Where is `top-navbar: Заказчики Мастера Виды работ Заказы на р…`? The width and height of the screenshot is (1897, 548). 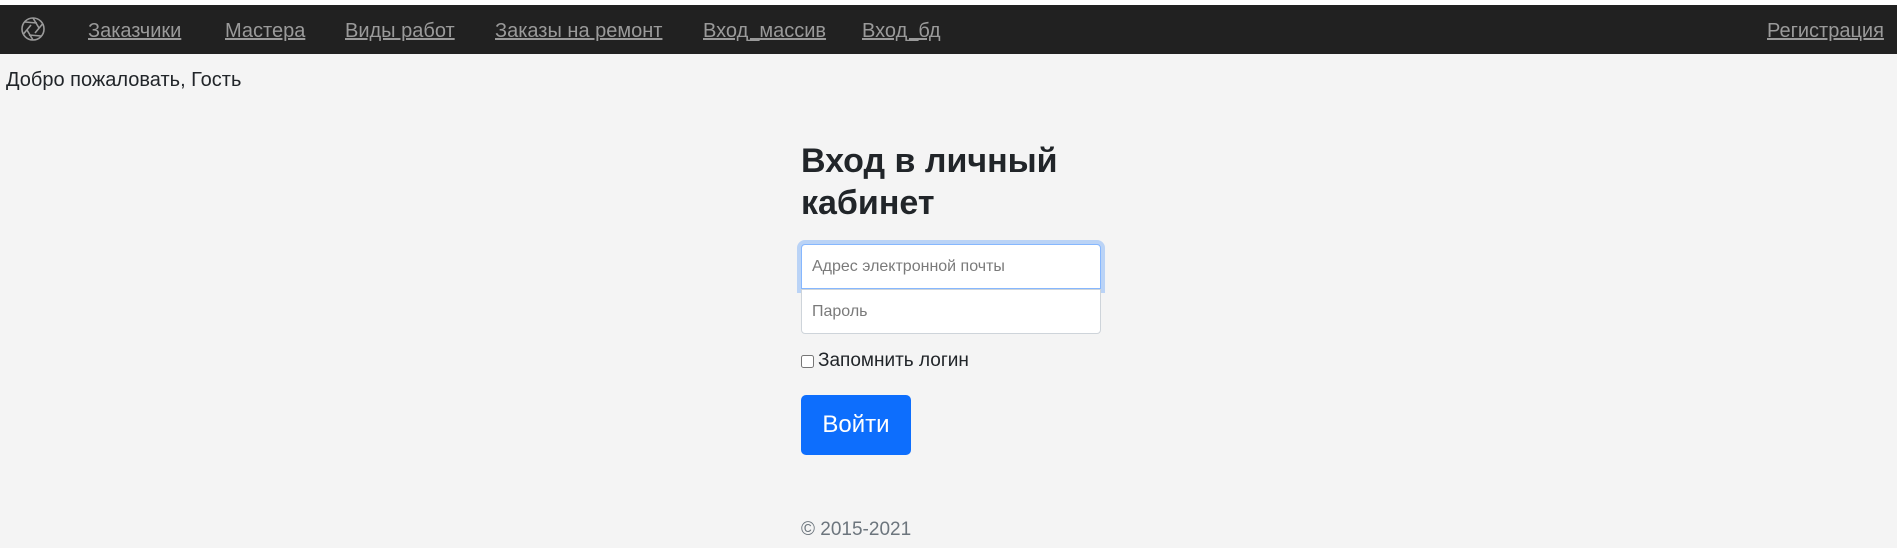 top-navbar: Заказчики Мастера Виды работ Заказы на р… is located at coordinates (948, 29).